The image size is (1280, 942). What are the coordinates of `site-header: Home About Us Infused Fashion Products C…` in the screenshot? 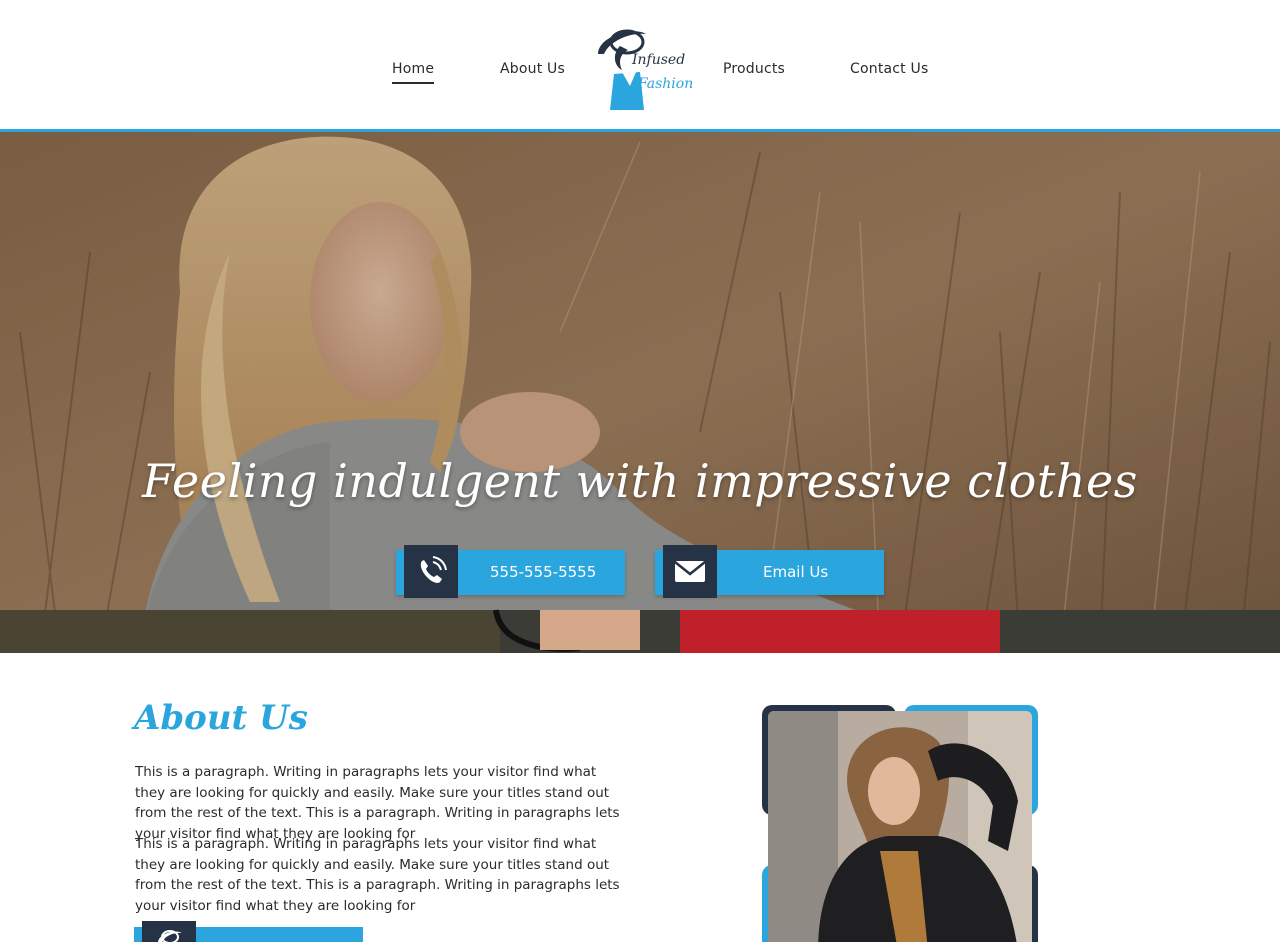 It's located at (640, 65).